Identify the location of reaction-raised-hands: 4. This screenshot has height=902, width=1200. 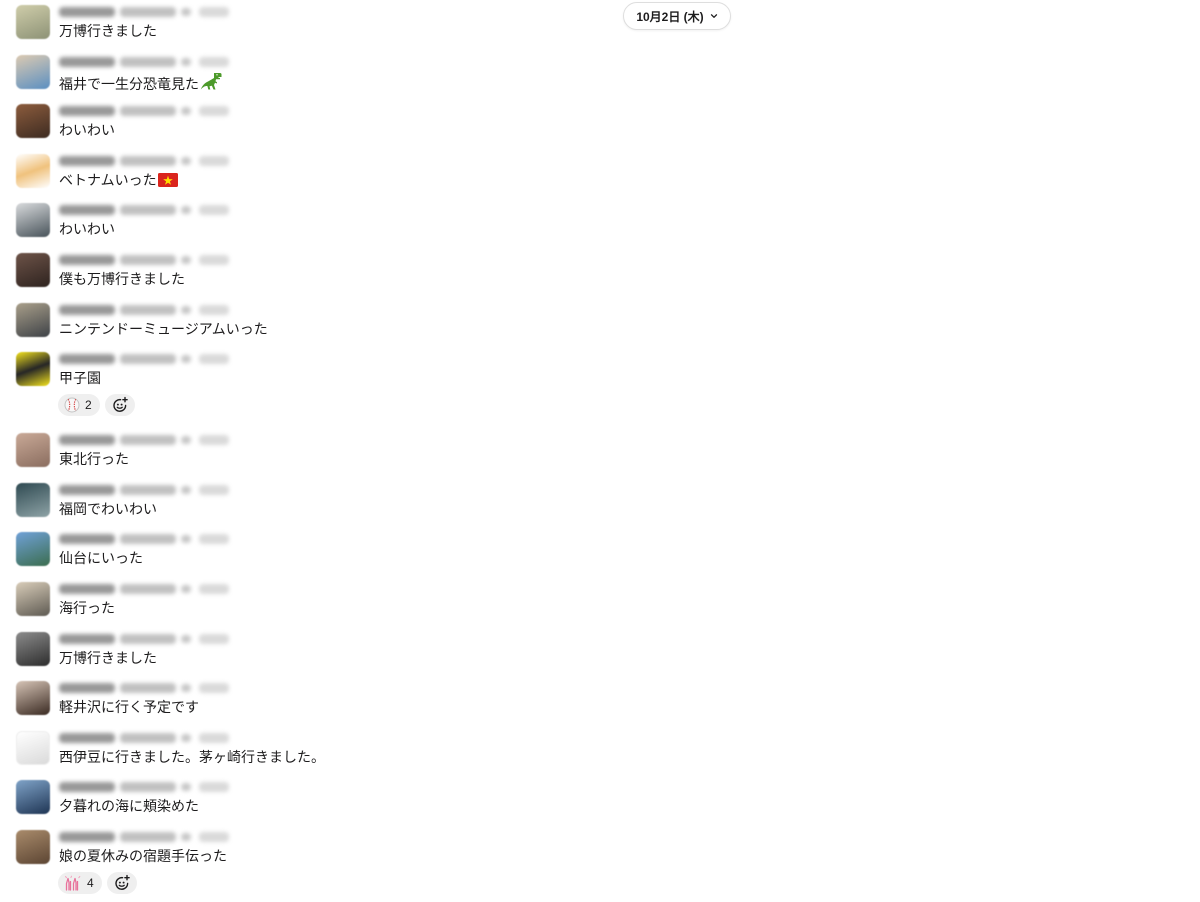
(80, 882).